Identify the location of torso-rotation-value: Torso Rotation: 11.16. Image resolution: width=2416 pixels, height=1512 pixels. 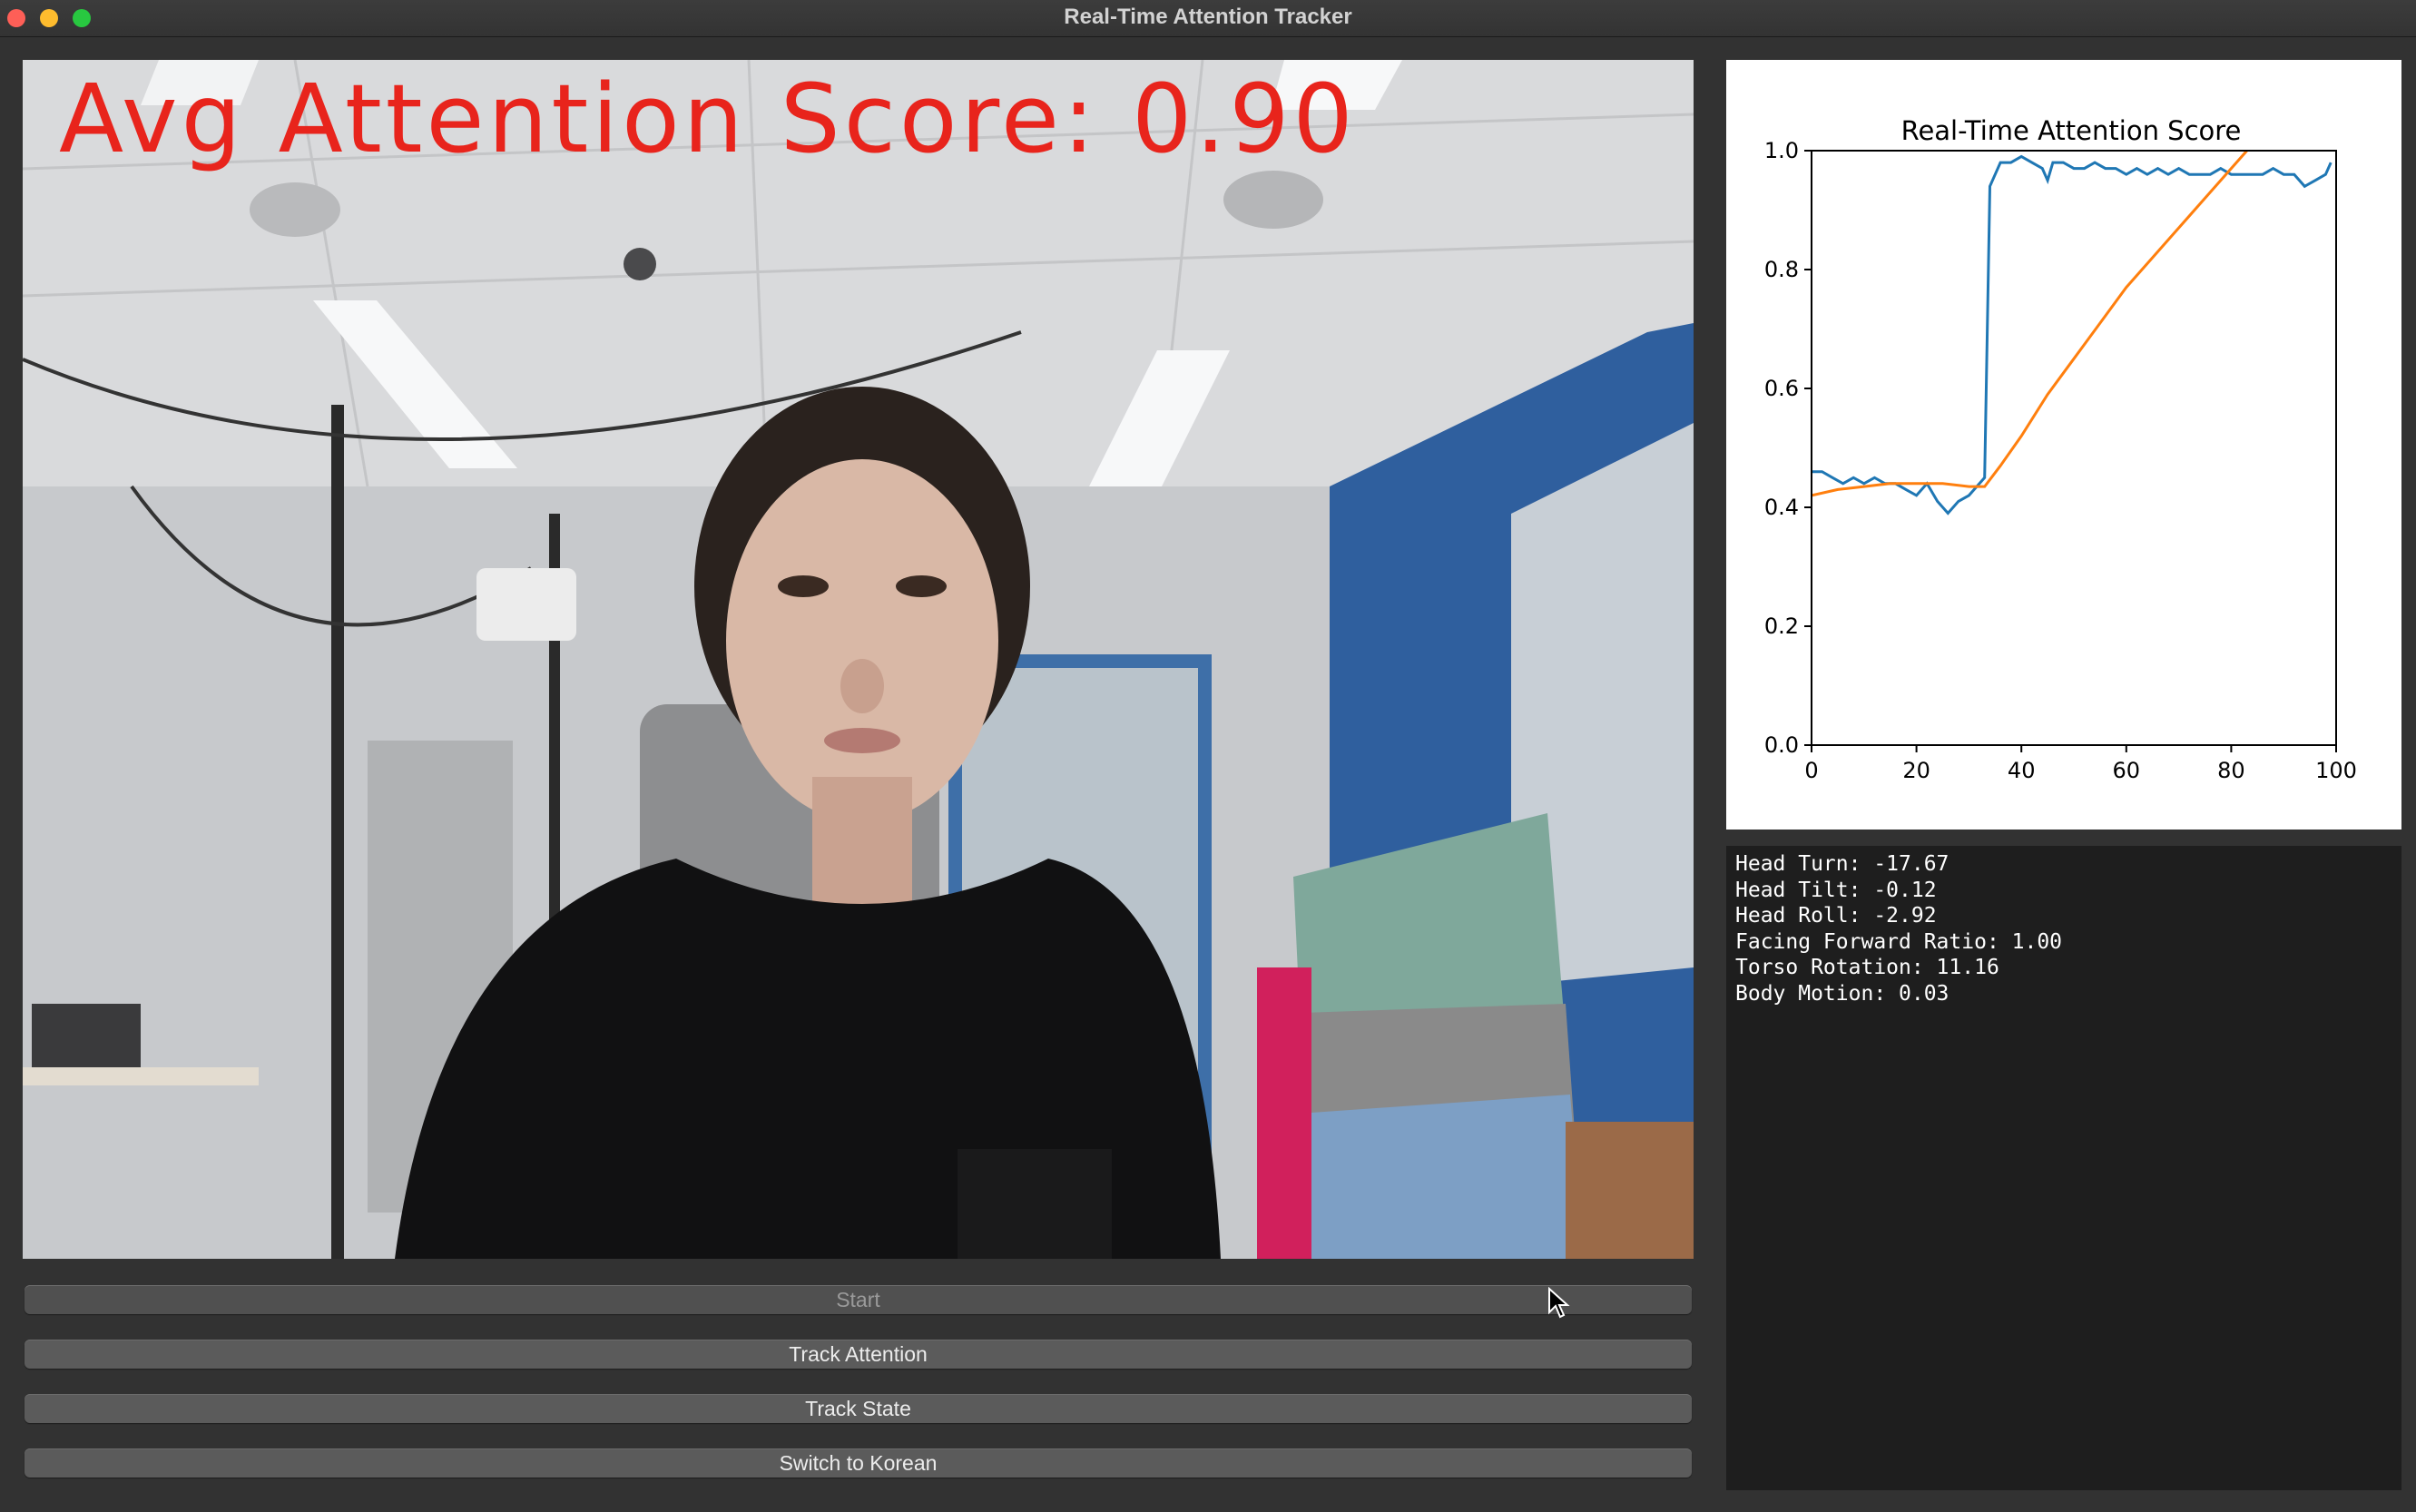
(1867, 968).